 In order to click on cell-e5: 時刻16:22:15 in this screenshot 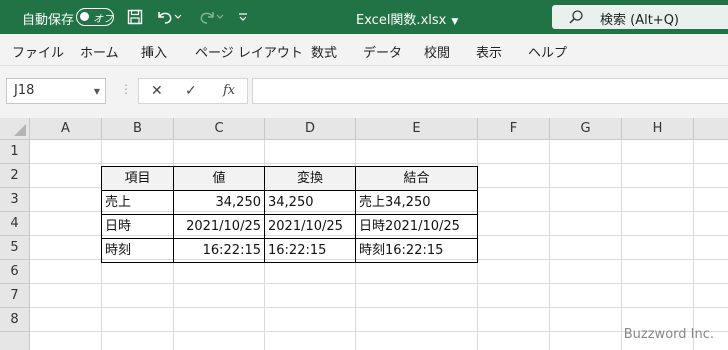, I will do `click(417, 251)`.